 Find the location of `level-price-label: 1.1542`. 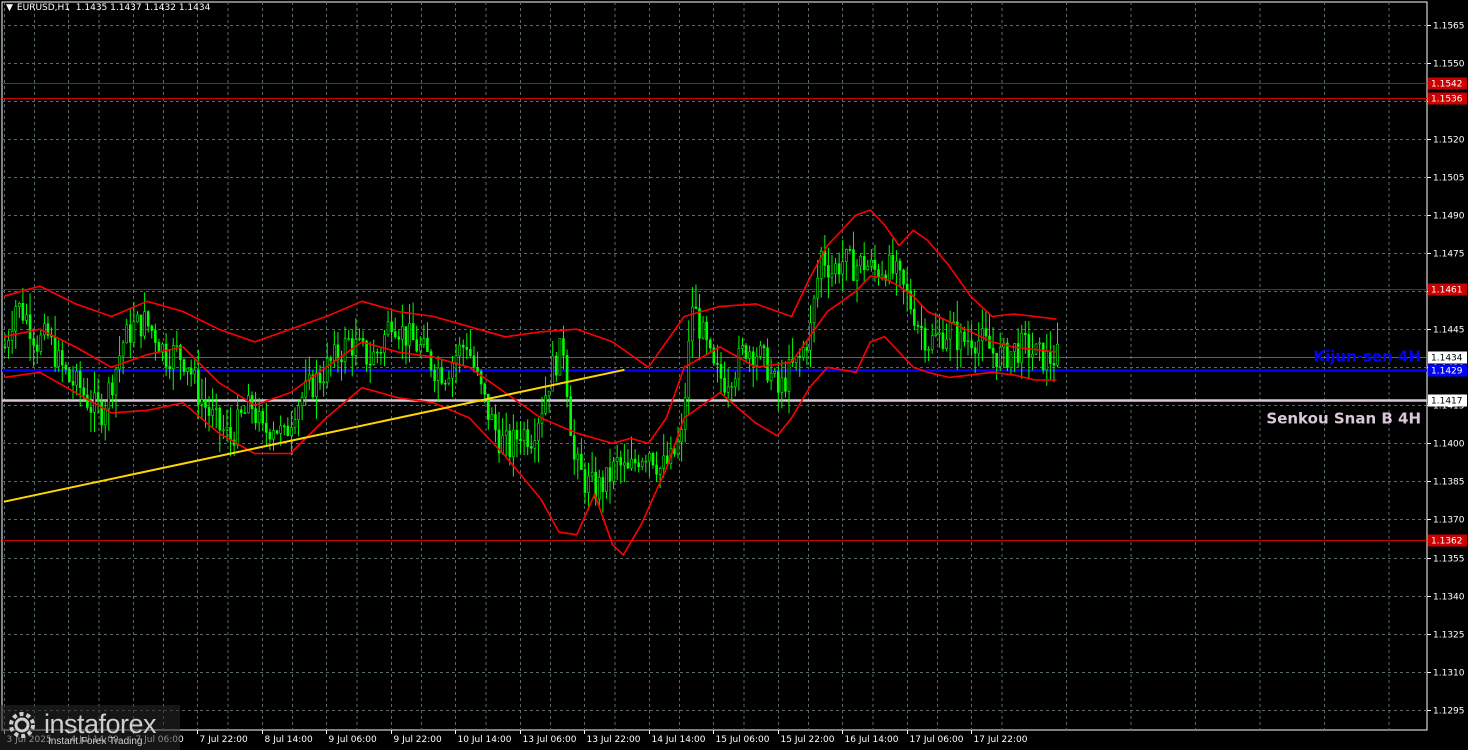

level-price-label: 1.1542 is located at coordinates (1447, 85).